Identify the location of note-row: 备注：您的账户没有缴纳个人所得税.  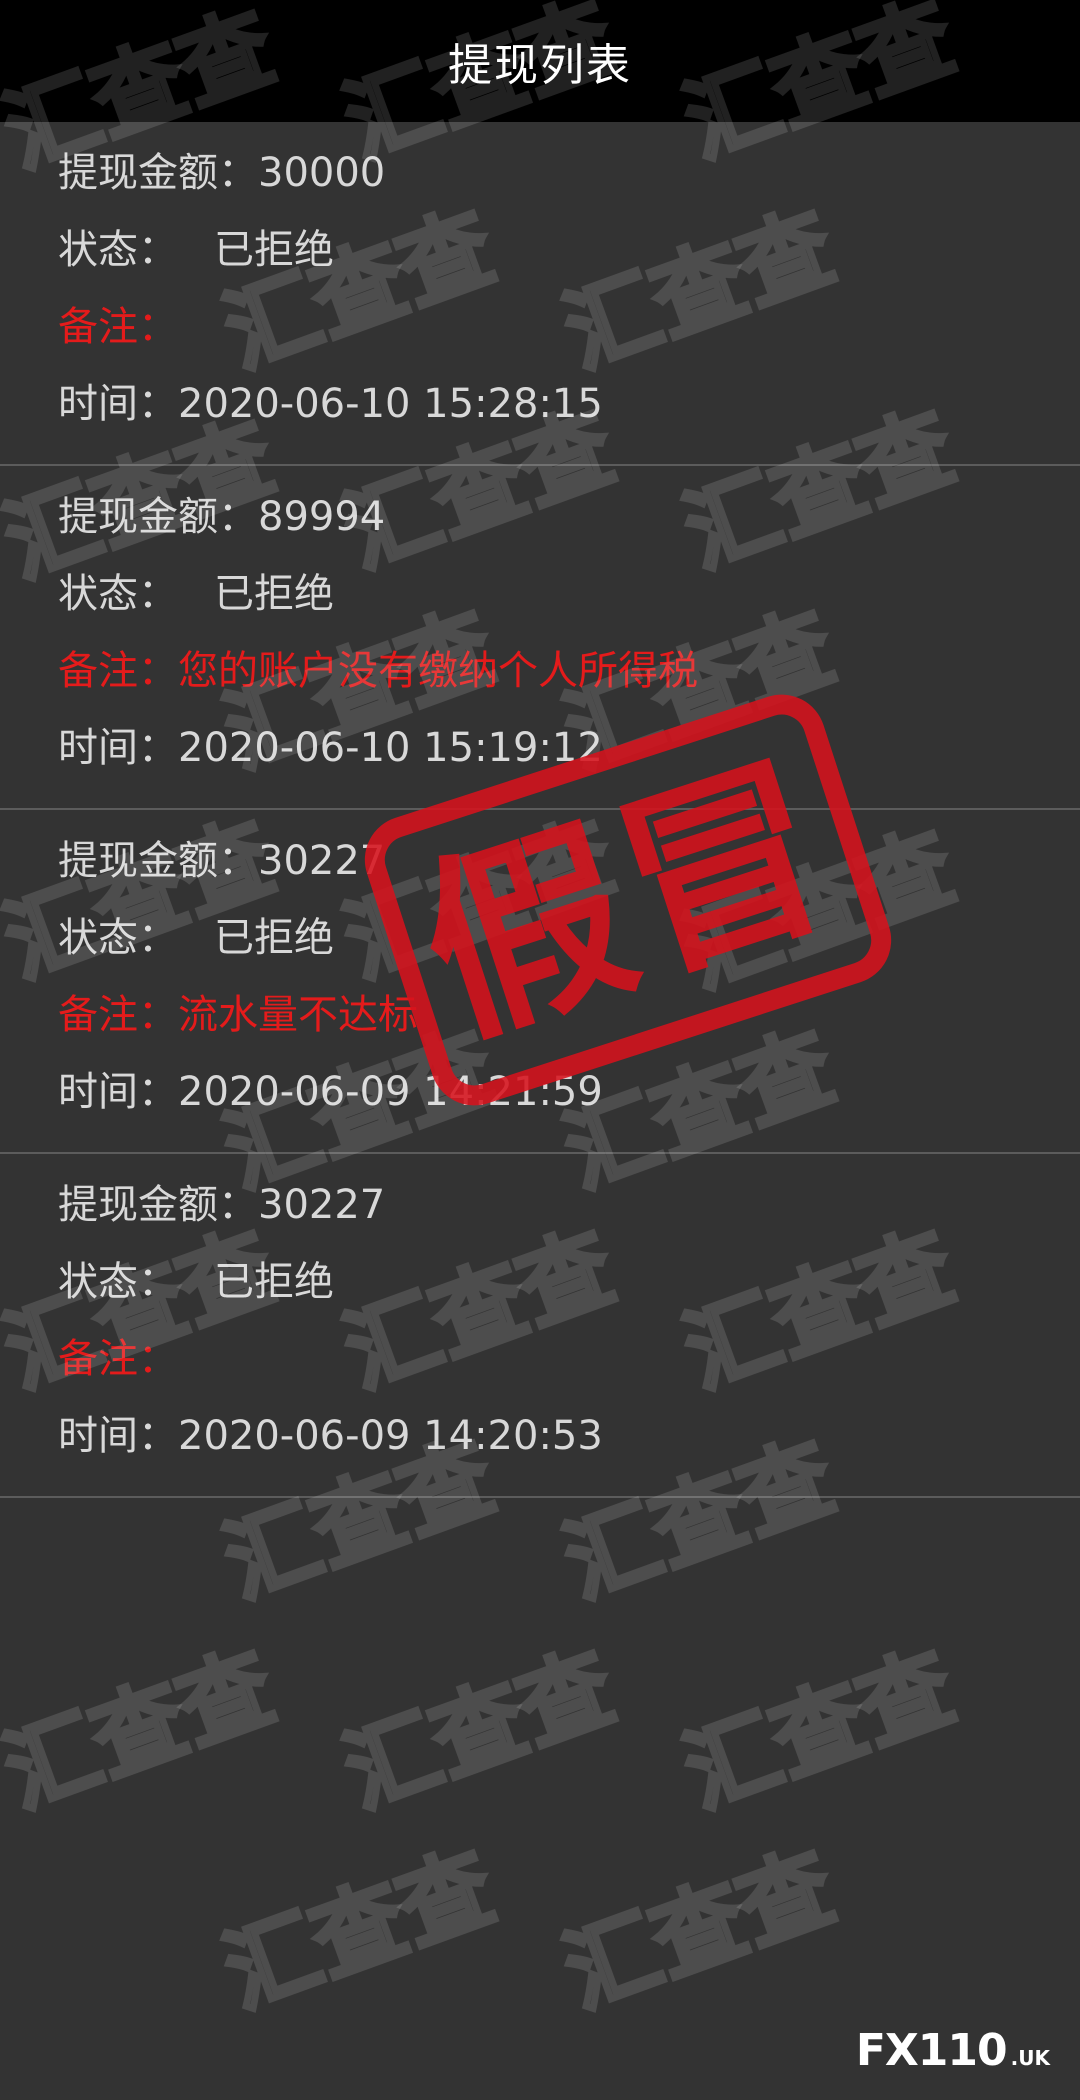
(378, 671).